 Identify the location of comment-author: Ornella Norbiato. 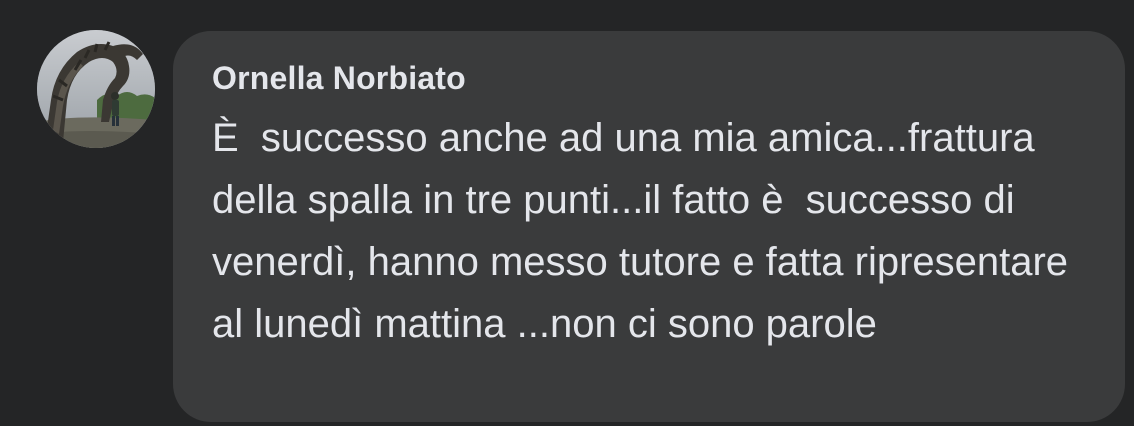
(653, 78).